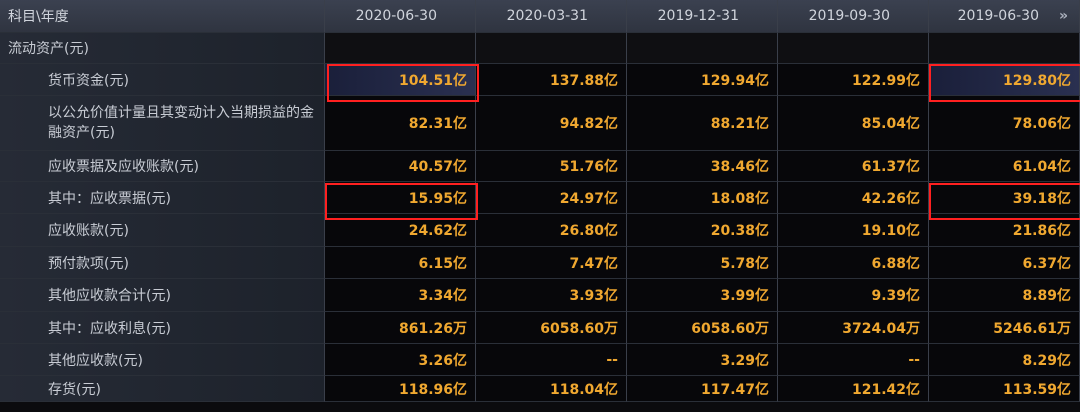 The width and height of the screenshot is (1080, 412). Describe the element at coordinates (702, 295) in the screenshot. I see `value-cell: 3.99亿` at that location.